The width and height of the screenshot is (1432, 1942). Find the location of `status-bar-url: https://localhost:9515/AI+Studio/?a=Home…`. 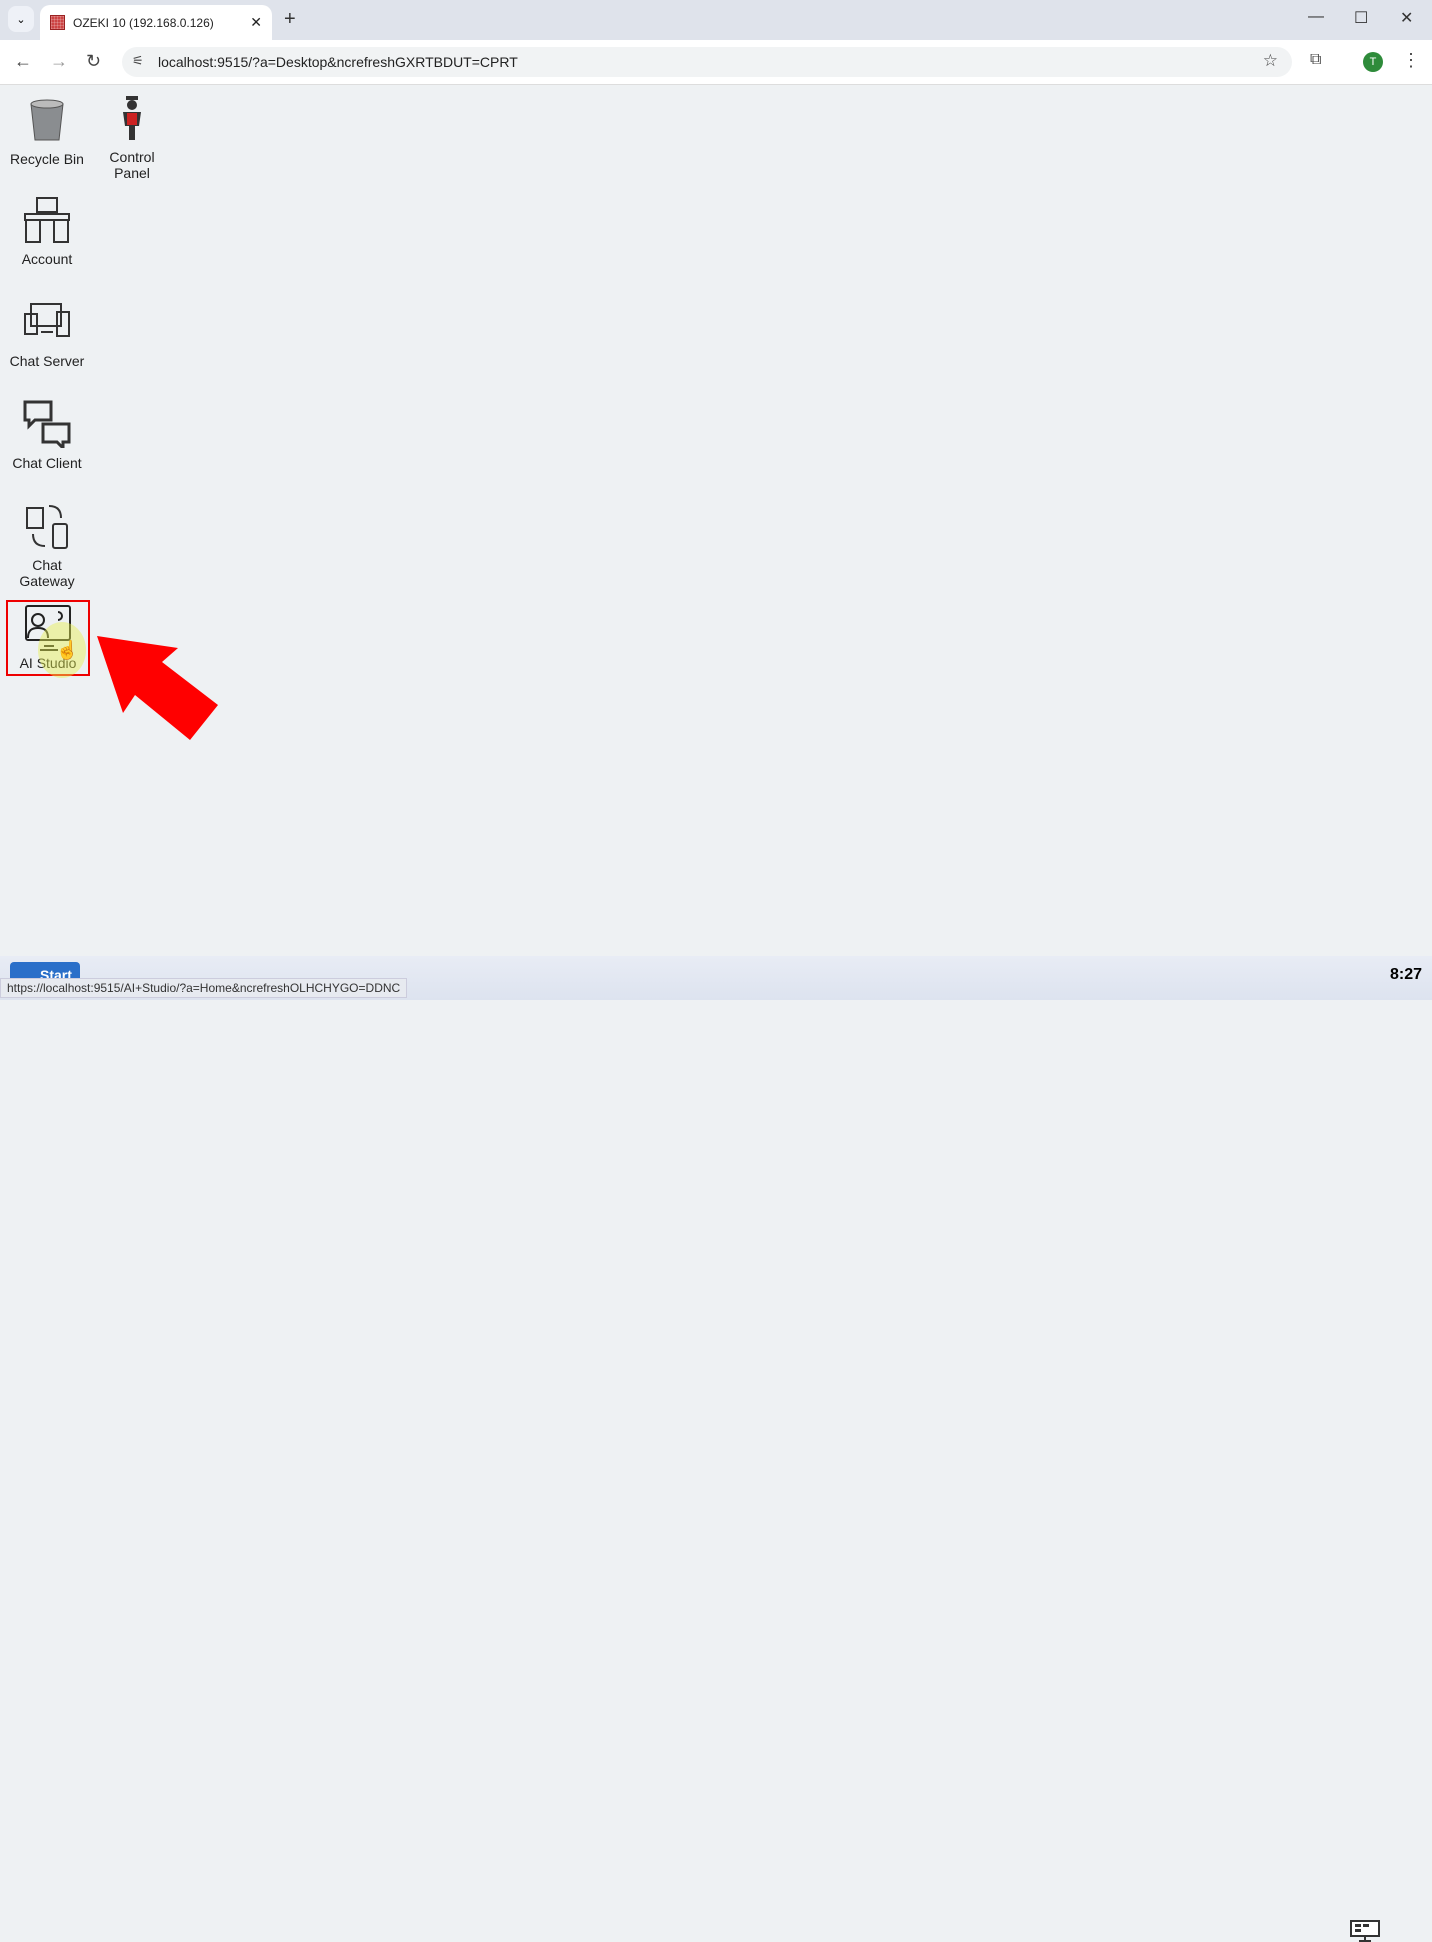

status-bar-url: https://localhost:9515/AI+Studio/?a=Home… is located at coordinates (204, 988).